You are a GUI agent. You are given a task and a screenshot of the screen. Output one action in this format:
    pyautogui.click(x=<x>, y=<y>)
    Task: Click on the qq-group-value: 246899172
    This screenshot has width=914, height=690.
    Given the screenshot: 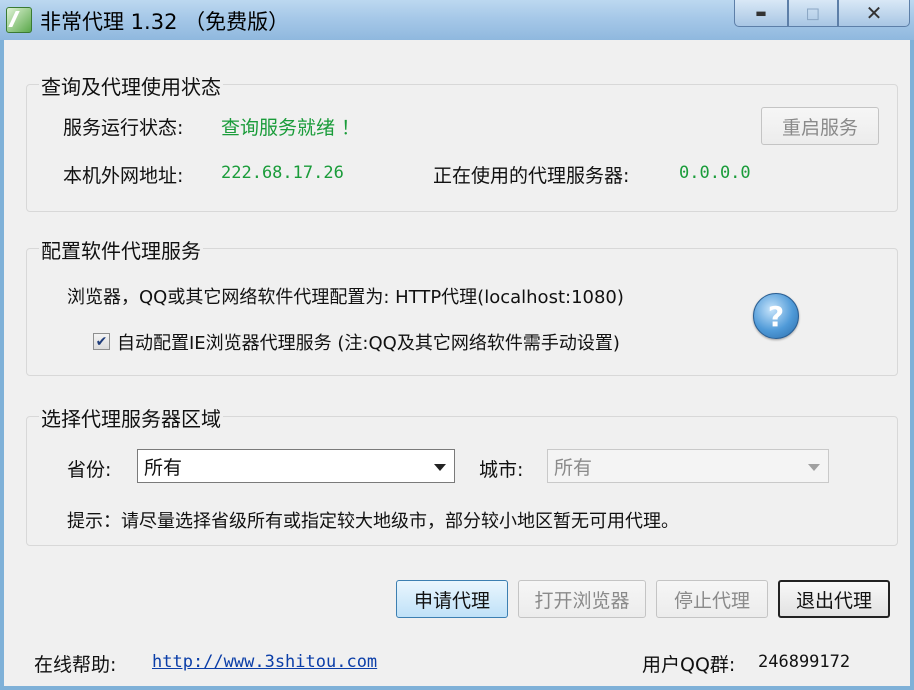 What is the action you would take?
    pyautogui.click(x=804, y=662)
    